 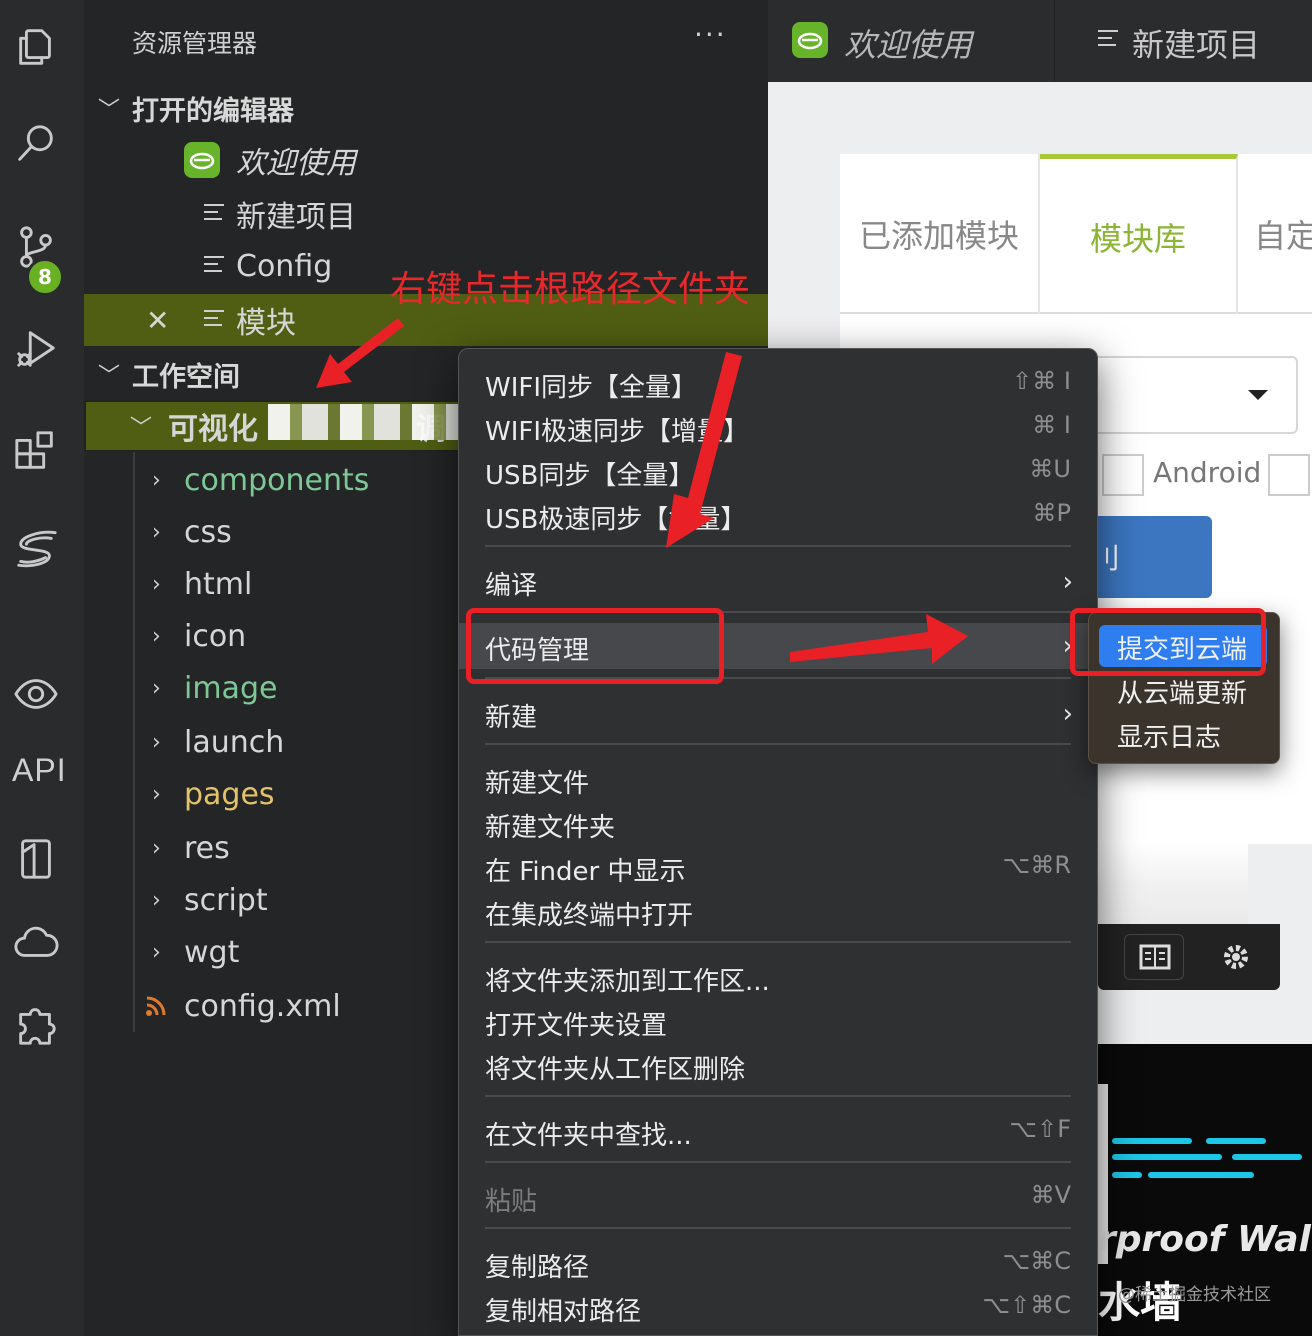 I want to click on open-editors-header: ﹀ 打开的编辑器, so click(x=426, y=108).